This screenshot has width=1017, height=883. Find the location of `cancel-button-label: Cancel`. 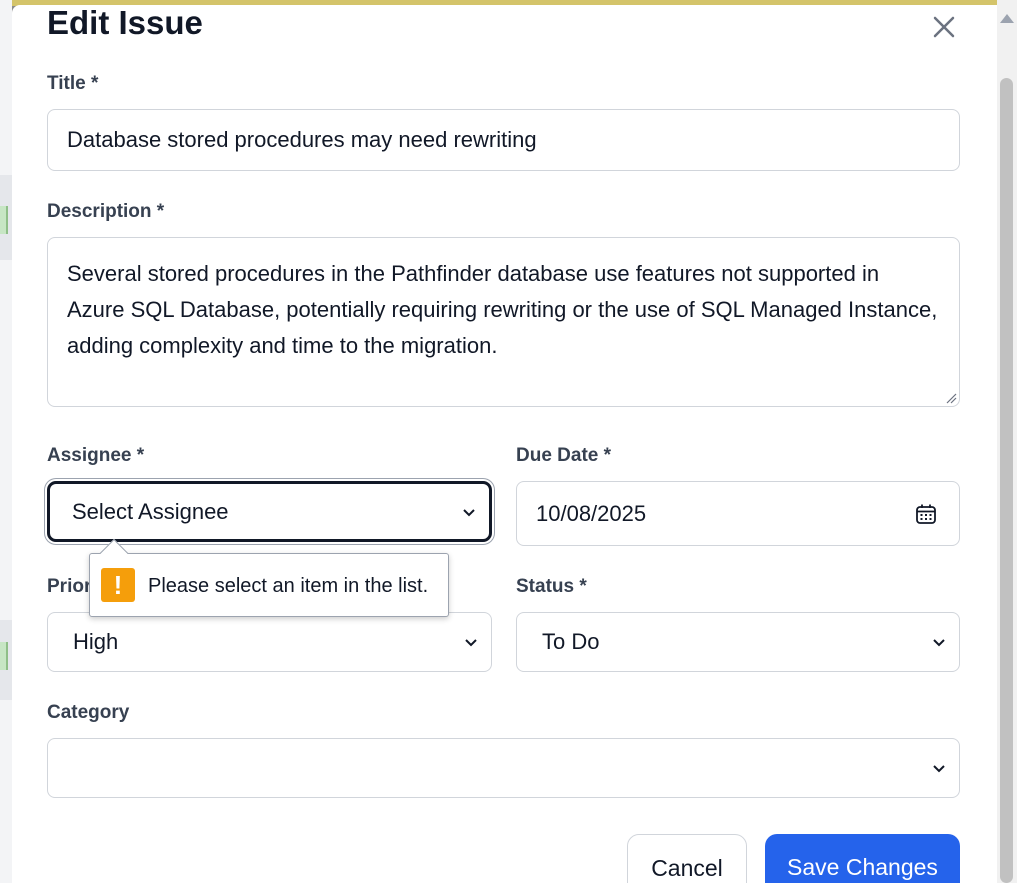

cancel-button-label: Cancel is located at coordinates (687, 868).